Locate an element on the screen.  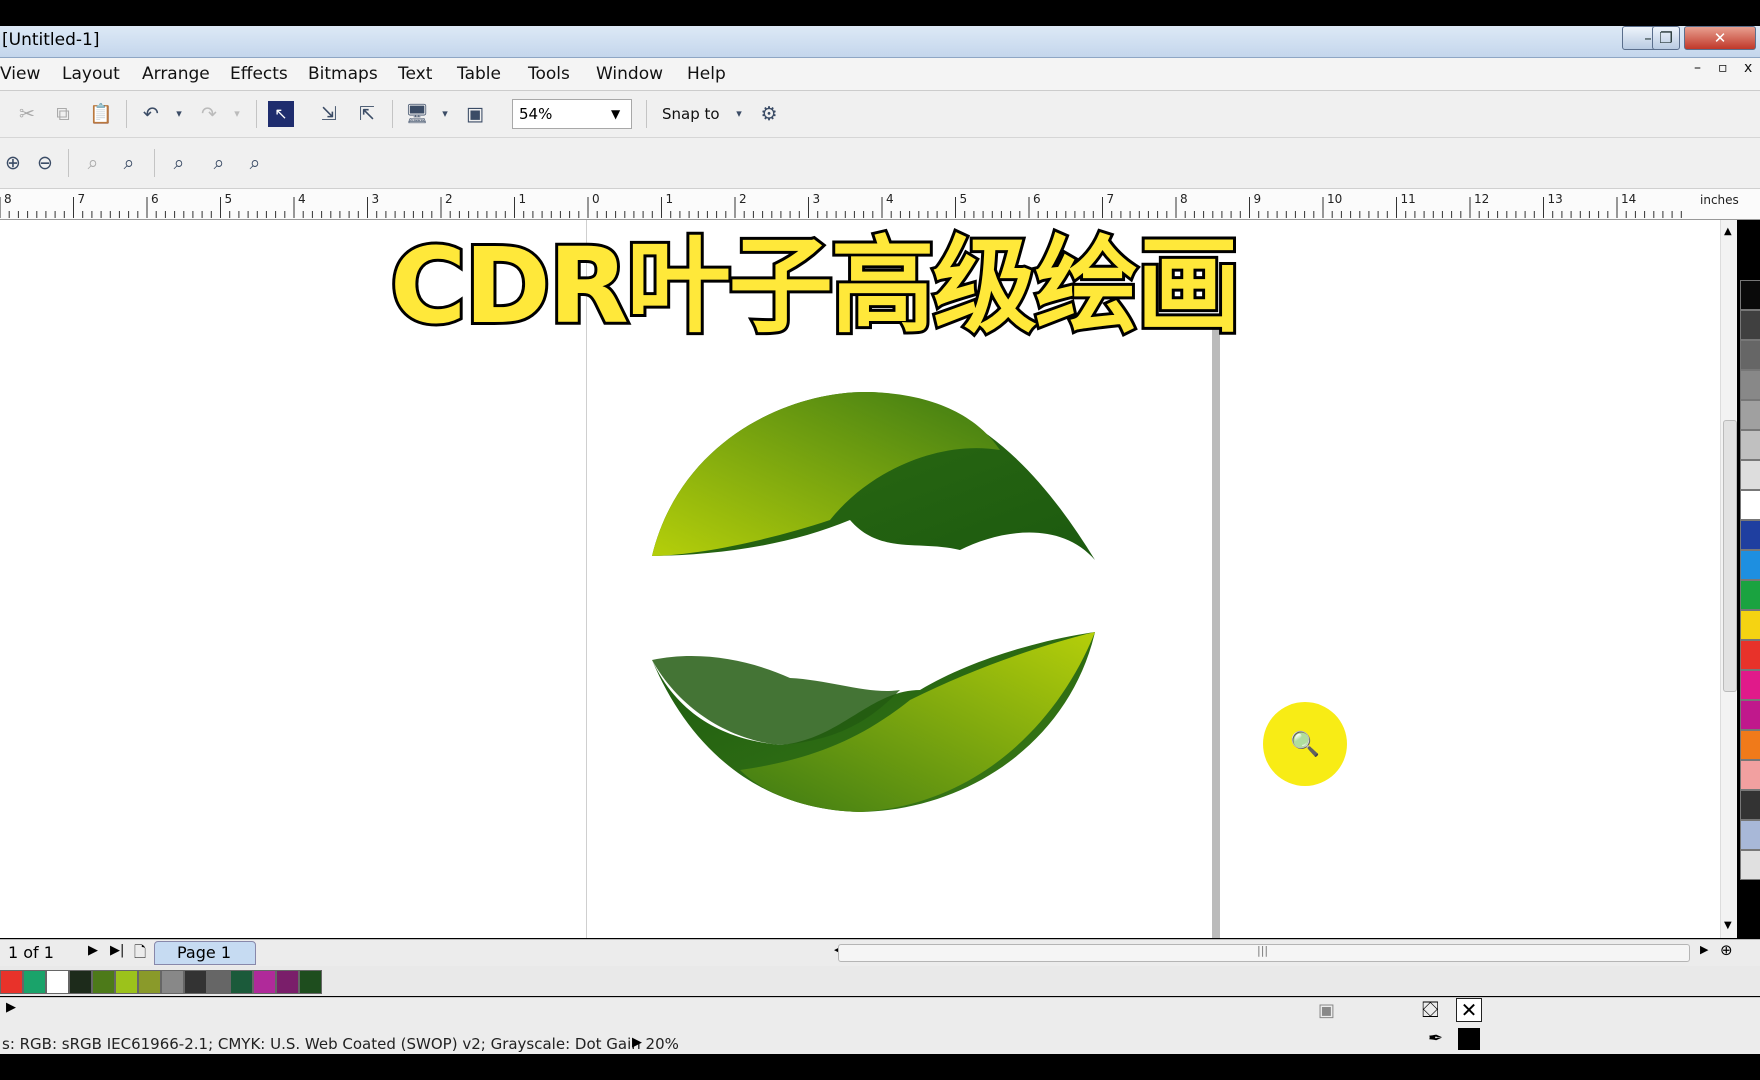
zoom-to-page-width-icon: ⌕ is located at coordinates (219, 163).